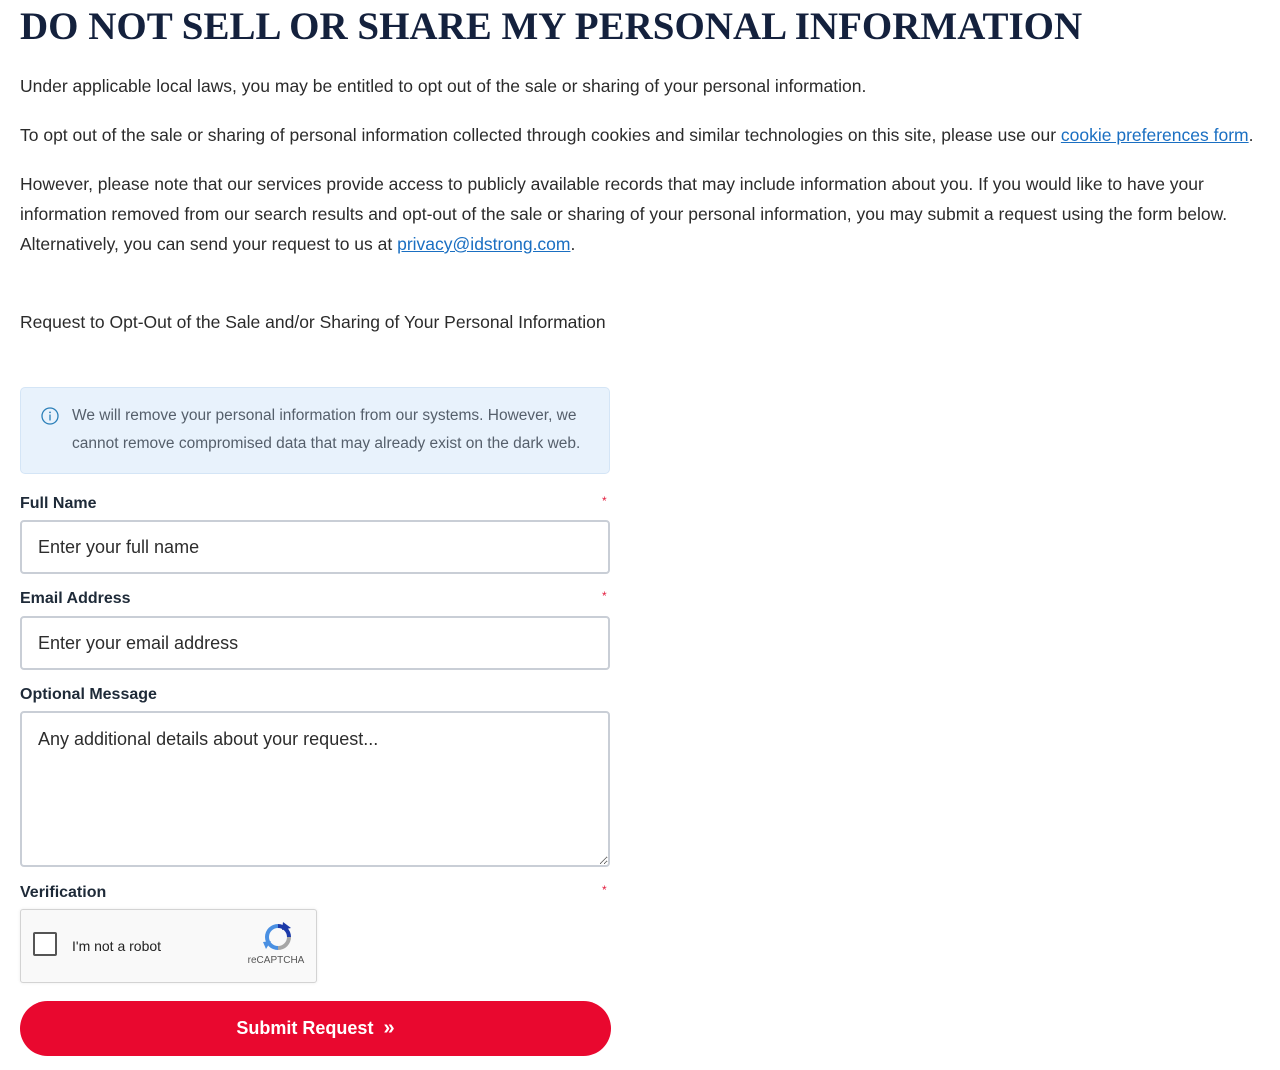 The width and height of the screenshot is (1280, 1070). I want to click on recaptcha-brand: reCAPTCHA, so click(276, 960).